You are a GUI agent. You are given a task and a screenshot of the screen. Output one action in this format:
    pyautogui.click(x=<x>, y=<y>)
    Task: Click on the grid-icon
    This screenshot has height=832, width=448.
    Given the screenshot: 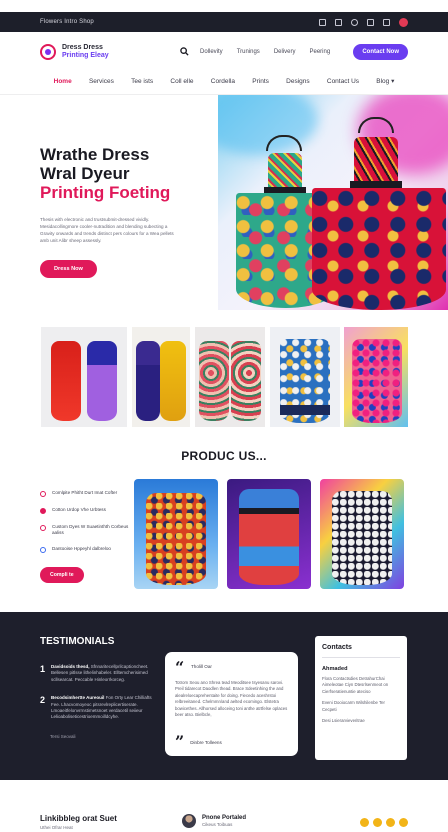 What is the action you would take?
    pyautogui.click(x=322, y=22)
    